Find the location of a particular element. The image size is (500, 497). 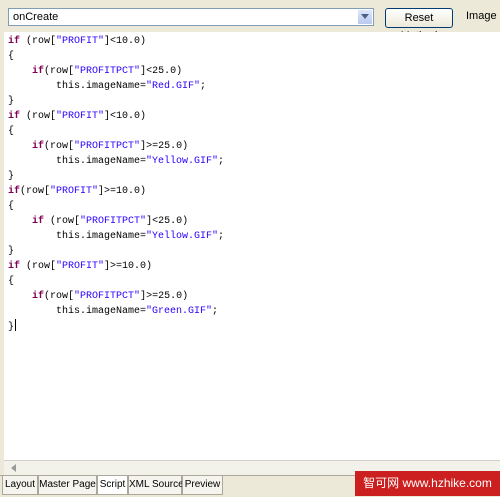

reset-method-button: Reset Method is located at coordinates (419, 25).